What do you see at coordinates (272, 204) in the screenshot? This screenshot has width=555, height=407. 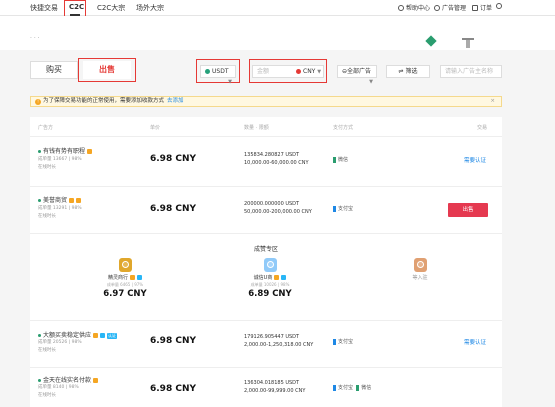 I see `ad-quantity: 200000.000000 USDT` at bounding box center [272, 204].